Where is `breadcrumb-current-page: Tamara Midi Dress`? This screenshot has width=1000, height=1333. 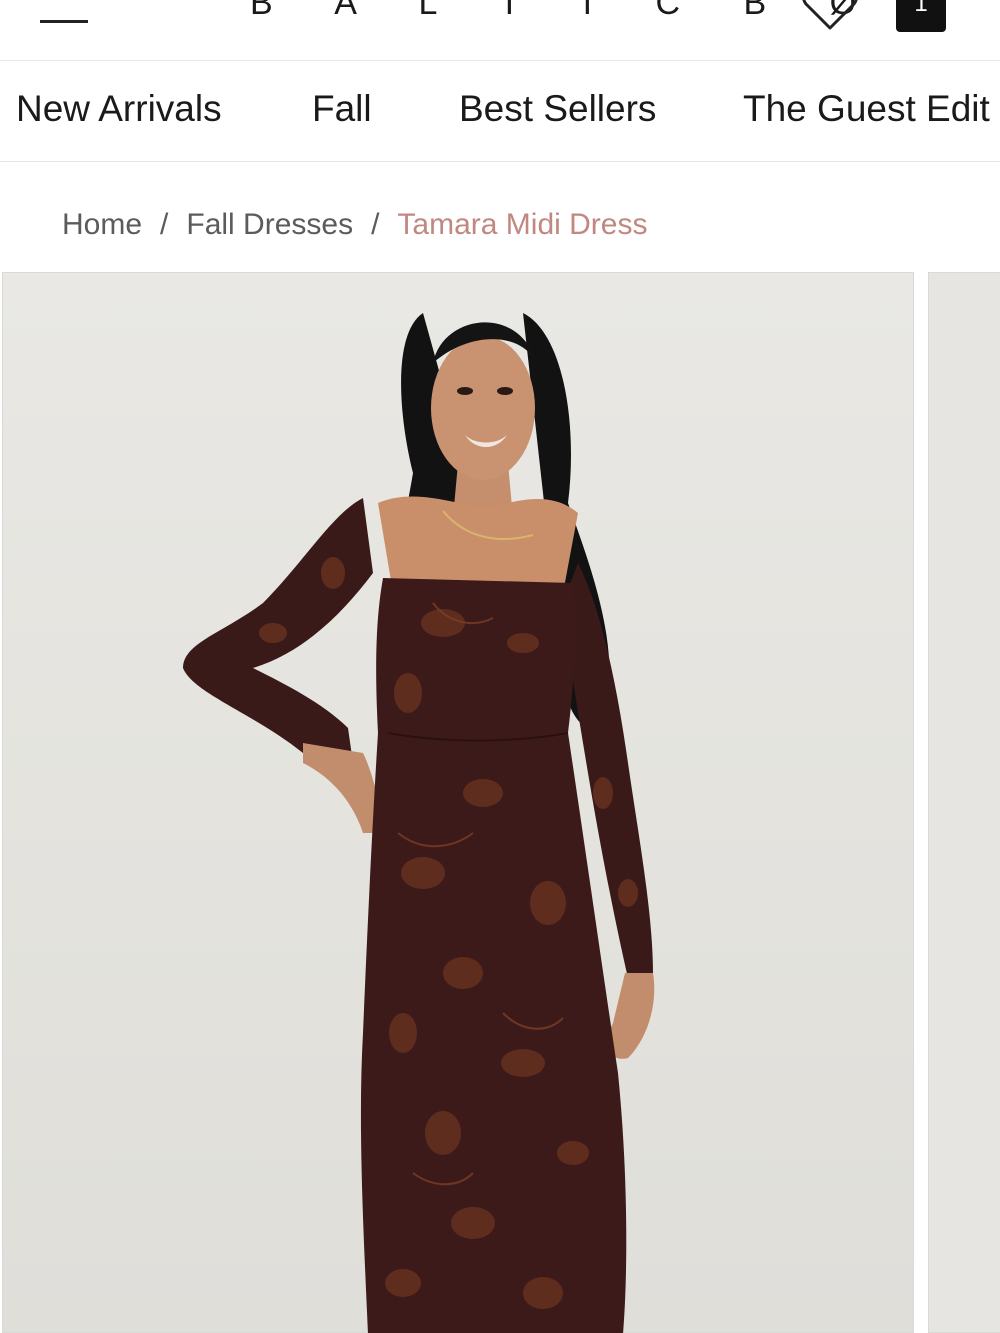
breadcrumb-current-page: Tamara Midi Dress is located at coordinates (522, 224).